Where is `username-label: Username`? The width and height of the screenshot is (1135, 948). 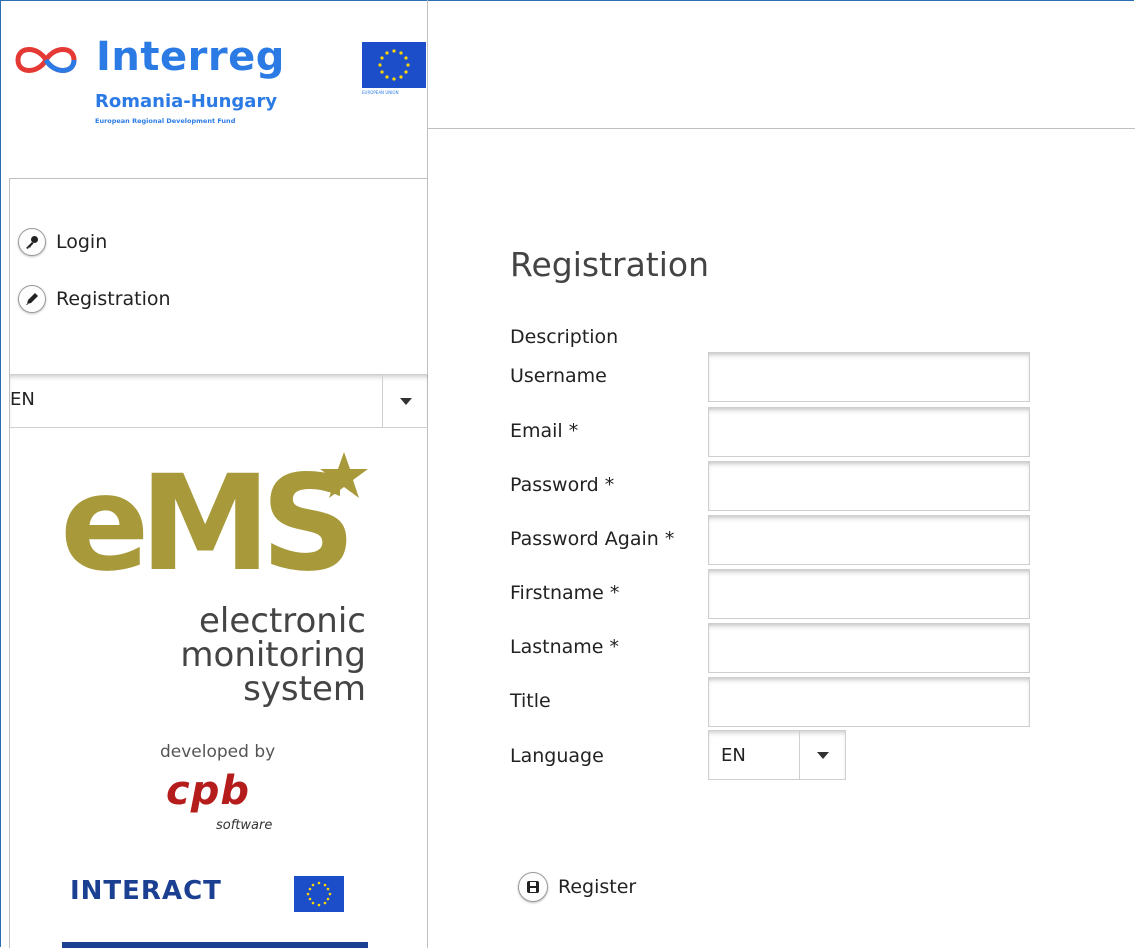 username-label: Username is located at coordinates (558, 376).